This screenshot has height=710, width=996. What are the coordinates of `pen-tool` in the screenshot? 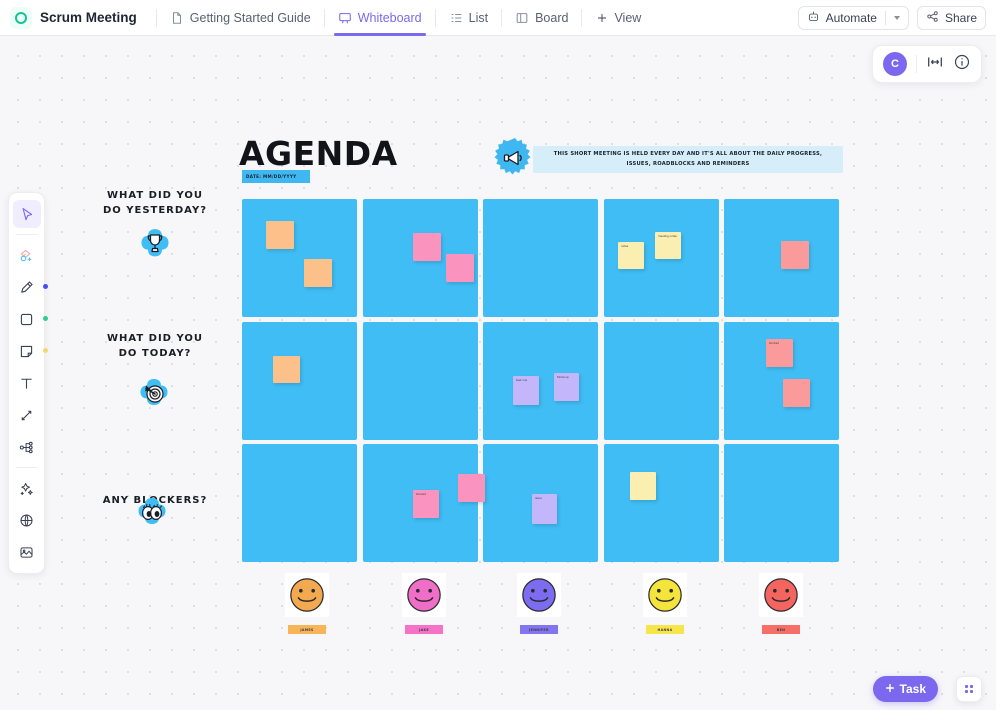 It's located at (30, 287).